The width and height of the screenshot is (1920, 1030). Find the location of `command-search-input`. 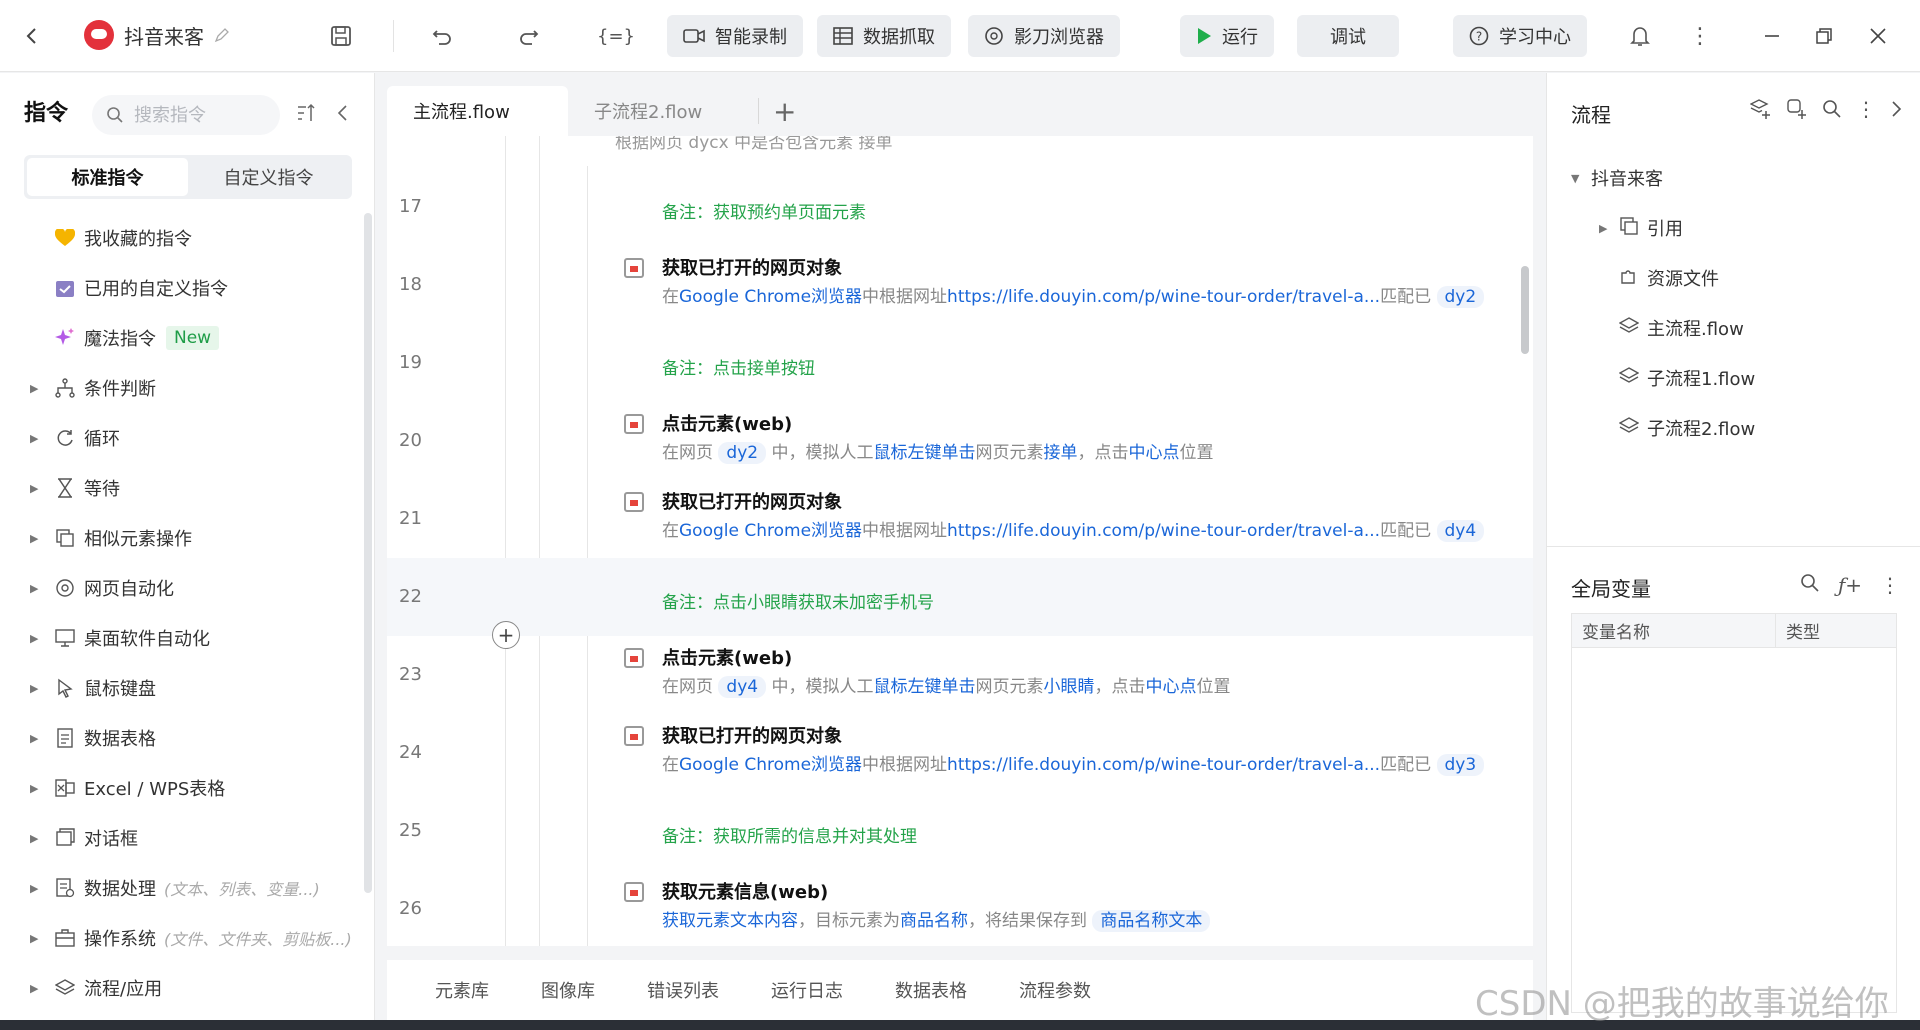

command-search-input is located at coordinates (199, 115).